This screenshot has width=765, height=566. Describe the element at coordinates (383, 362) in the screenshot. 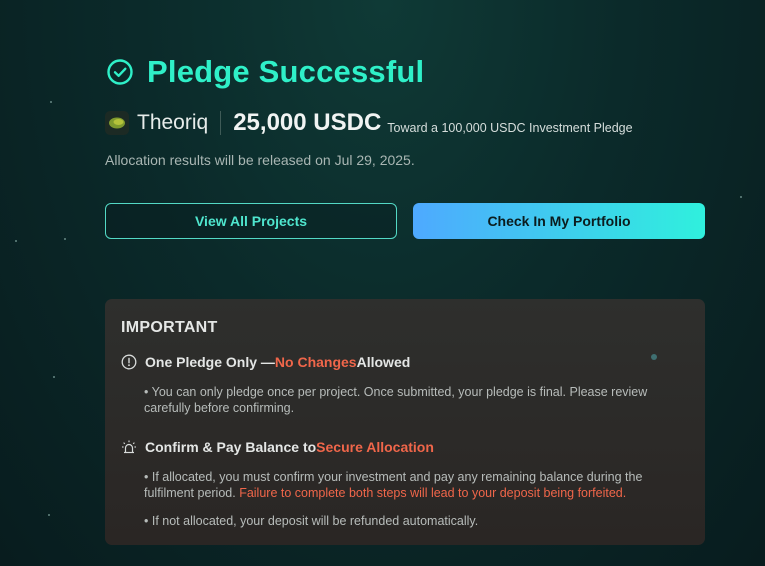

I see `section1-suffix: Allowed` at that location.